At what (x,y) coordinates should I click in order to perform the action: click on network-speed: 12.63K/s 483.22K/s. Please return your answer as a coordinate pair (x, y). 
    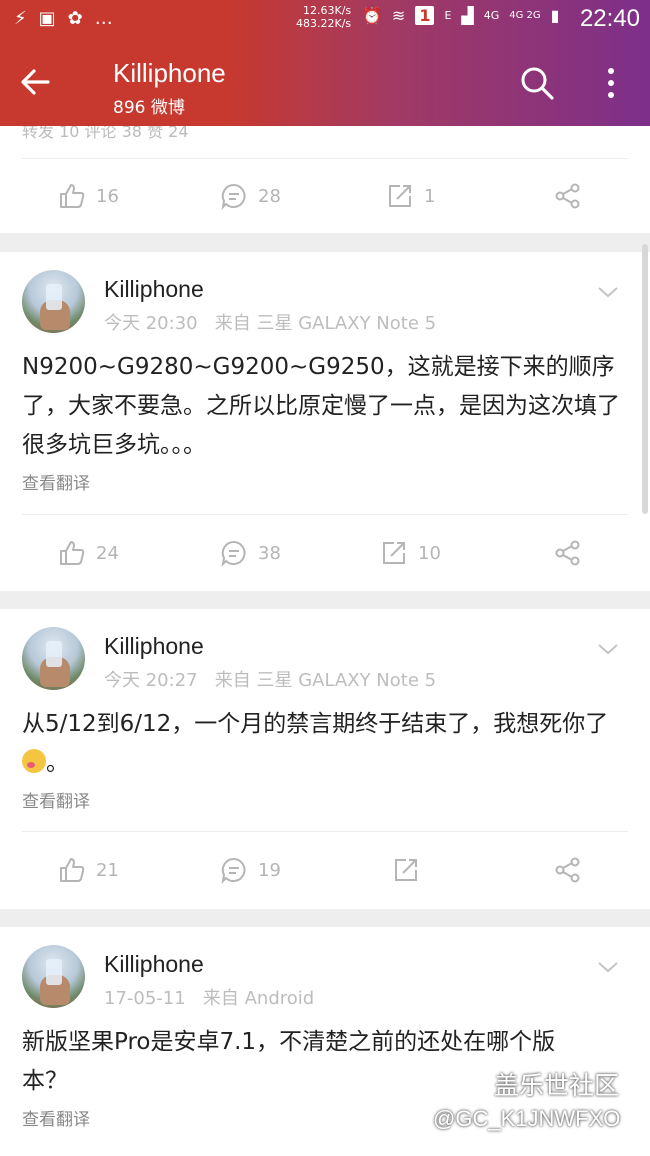
    Looking at the image, I should click on (323, 17).